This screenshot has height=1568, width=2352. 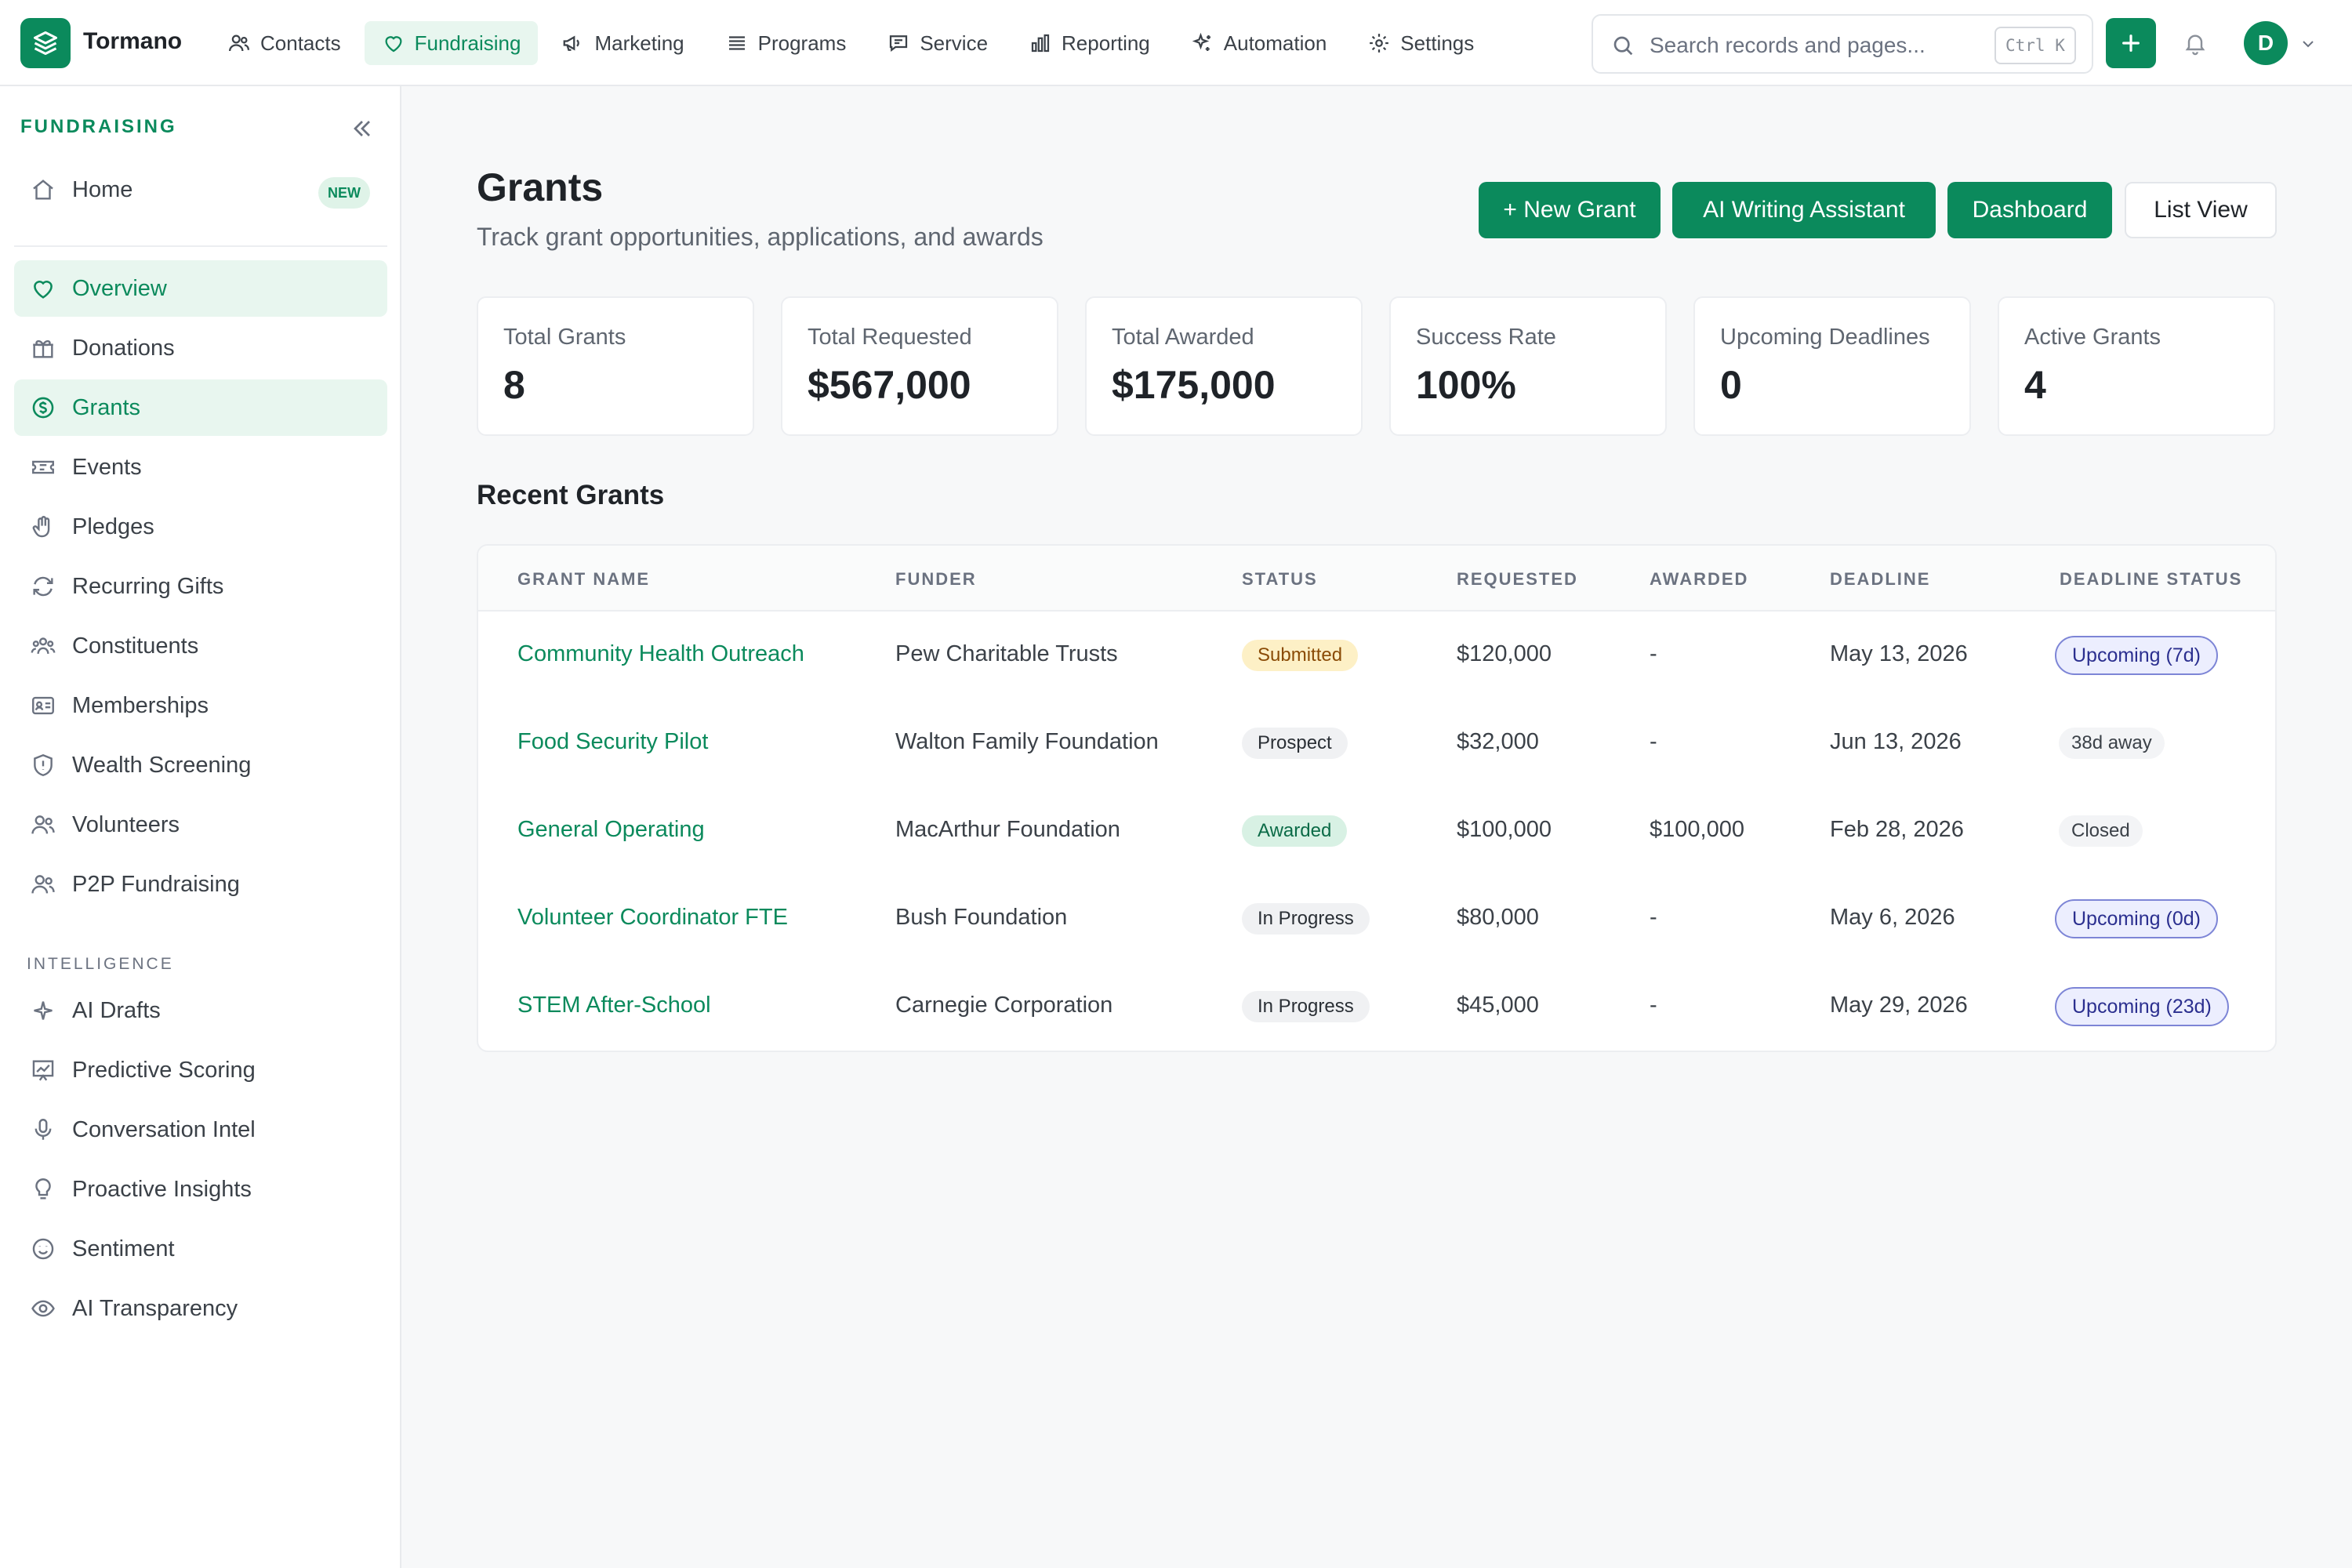 What do you see at coordinates (622, 43) in the screenshot?
I see `nav-item-marketing: Marketing` at bounding box center [622, 43].